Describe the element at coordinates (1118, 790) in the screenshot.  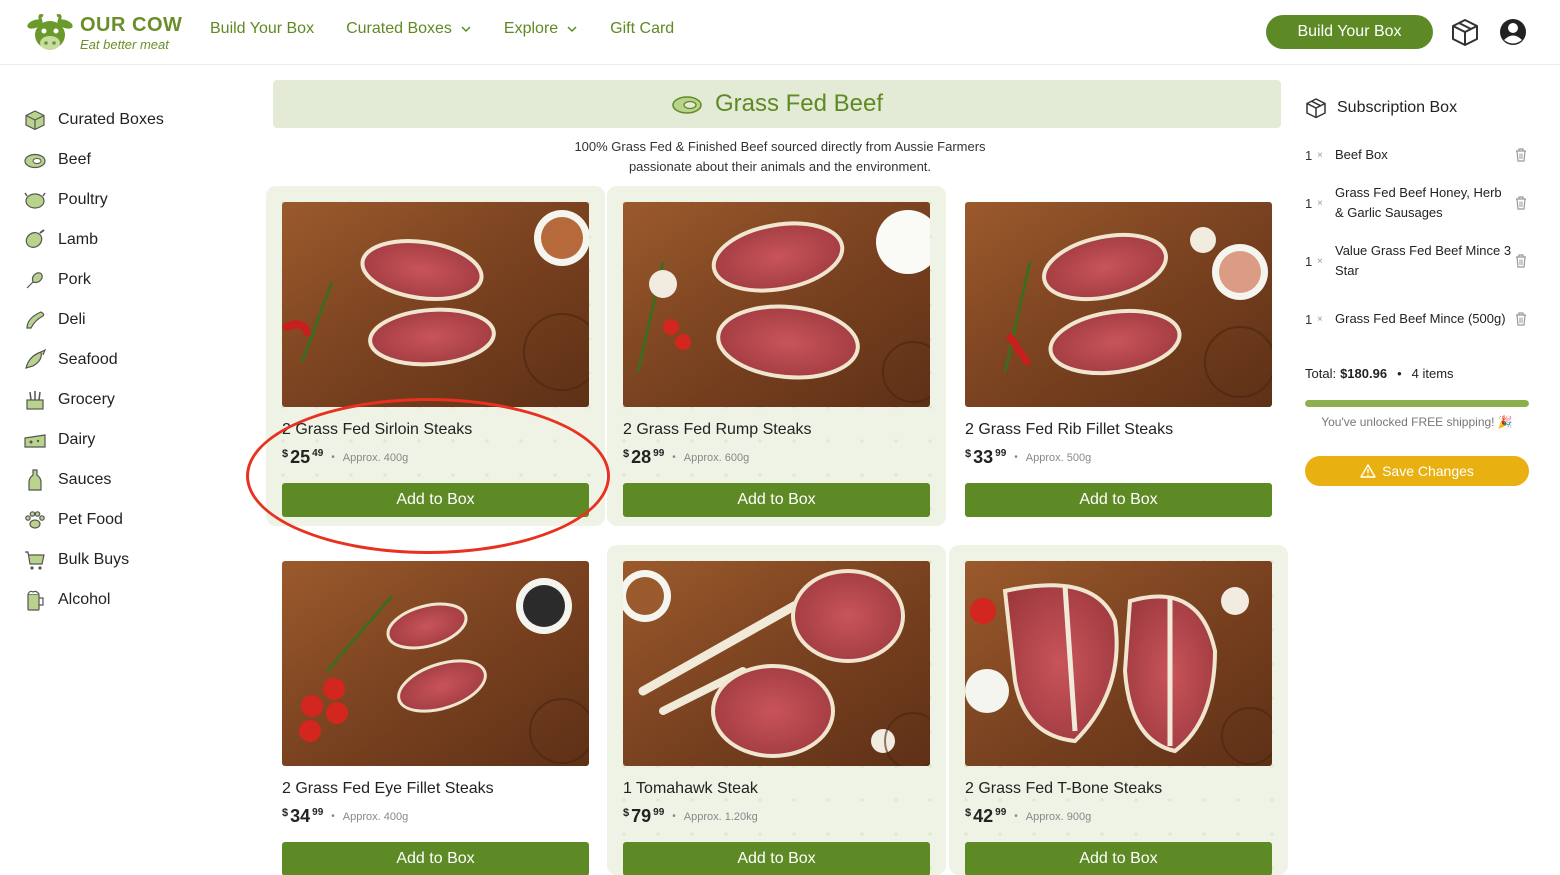
I see `product-name: 2 Grass Fed T-Bone Steaks` at that location.